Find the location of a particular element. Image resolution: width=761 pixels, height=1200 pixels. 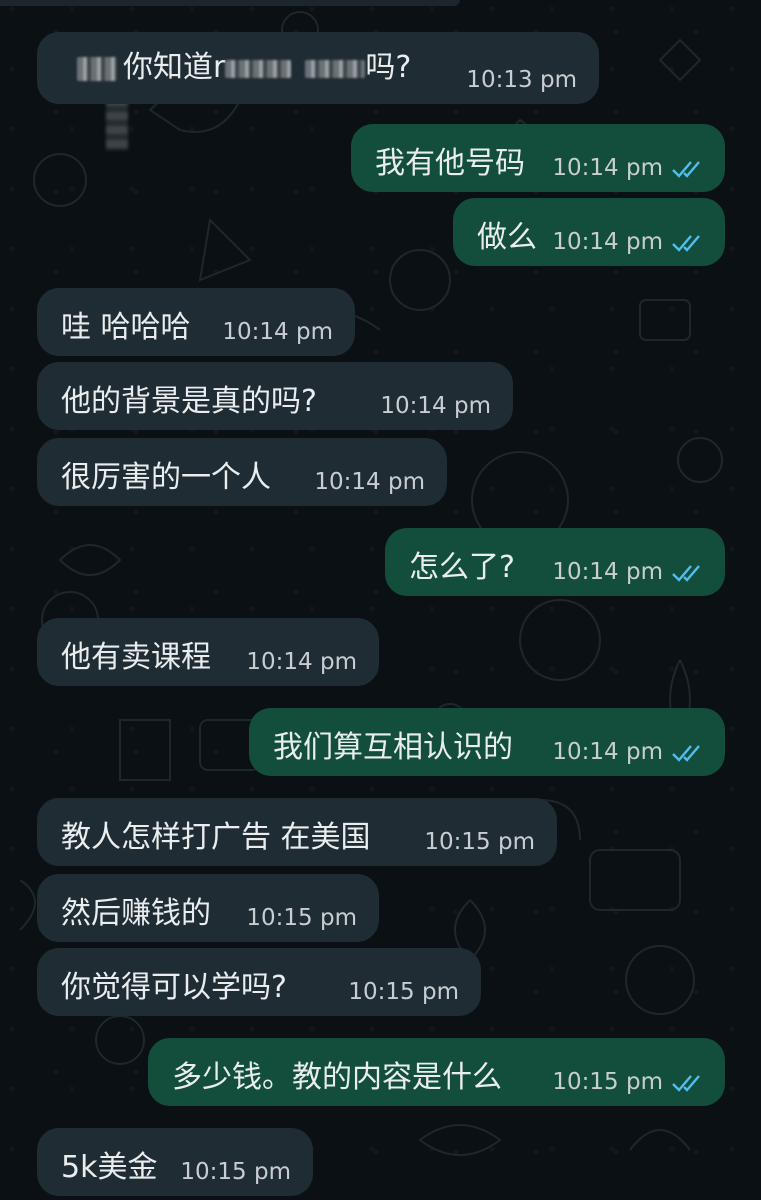

message-text: 我有他号码 is located at coordinates (450, 163).